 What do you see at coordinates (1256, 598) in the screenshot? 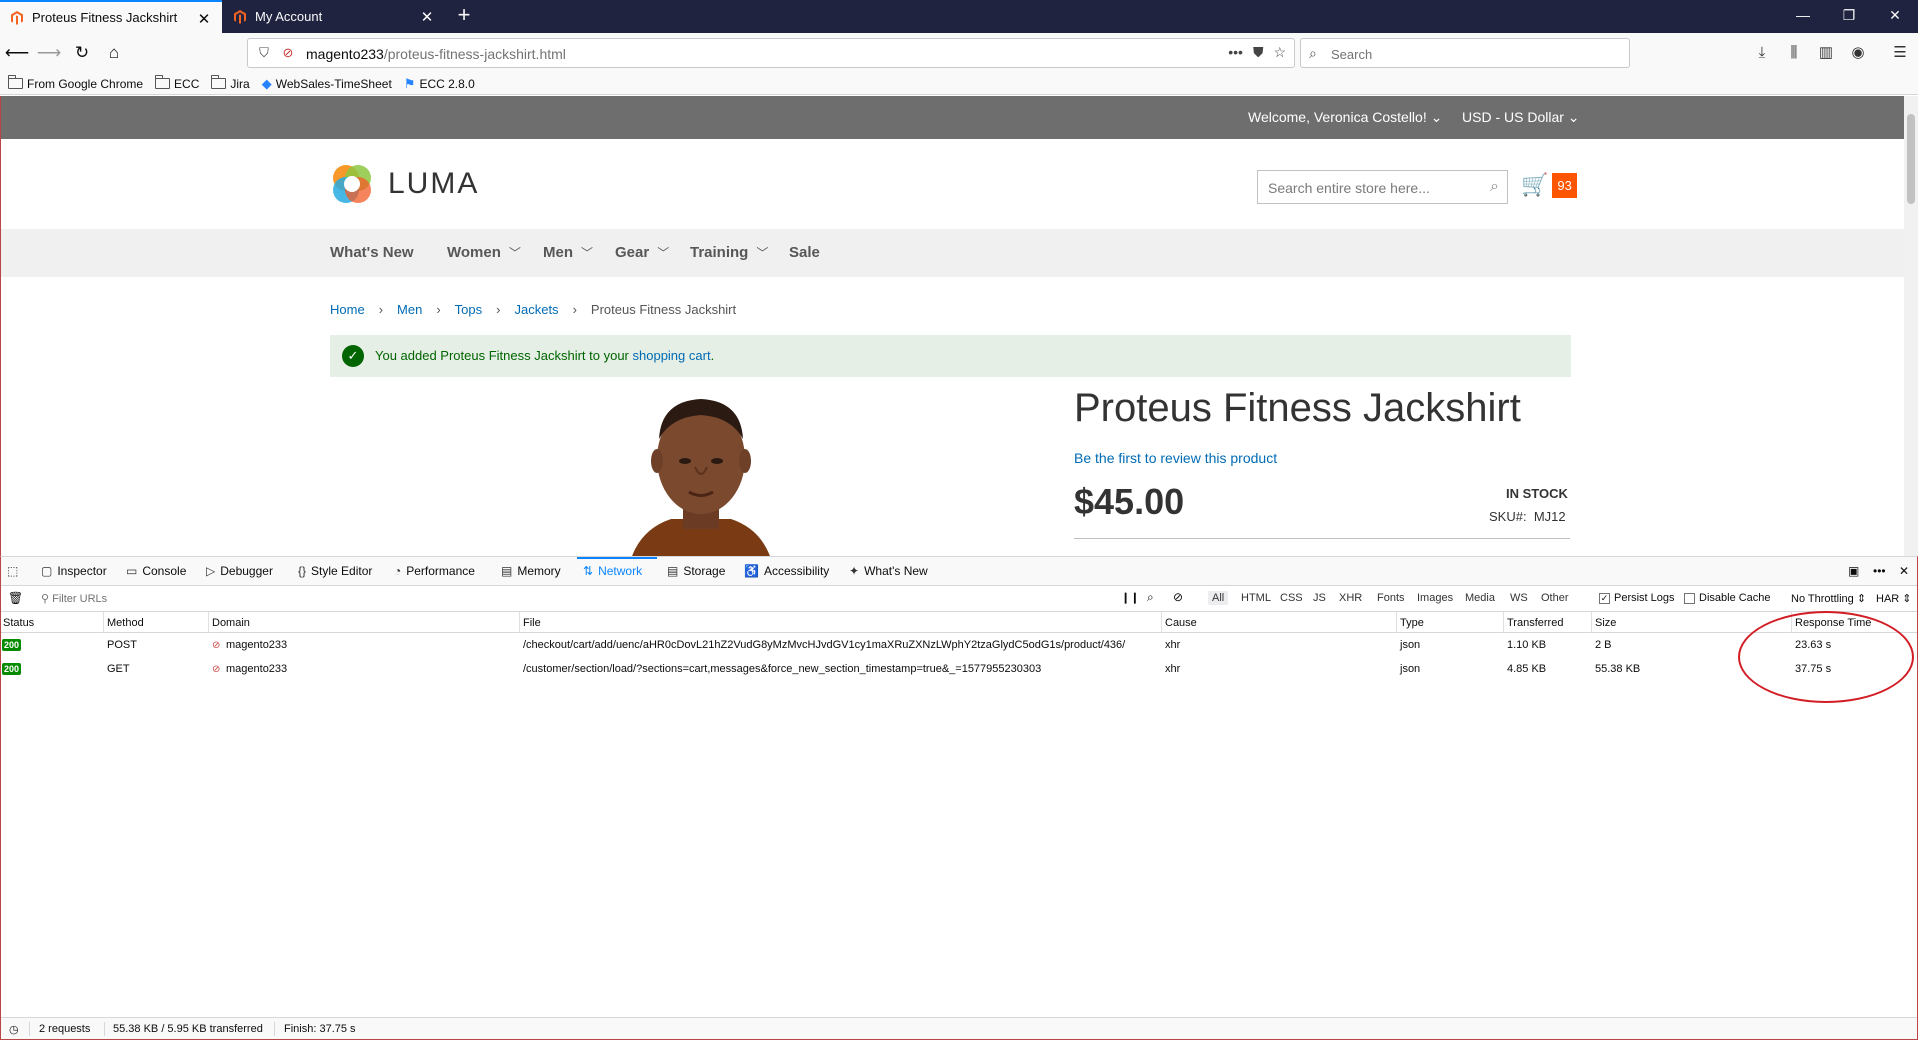
I see `filter-html: HTML` at bounding box center [1256, 598].